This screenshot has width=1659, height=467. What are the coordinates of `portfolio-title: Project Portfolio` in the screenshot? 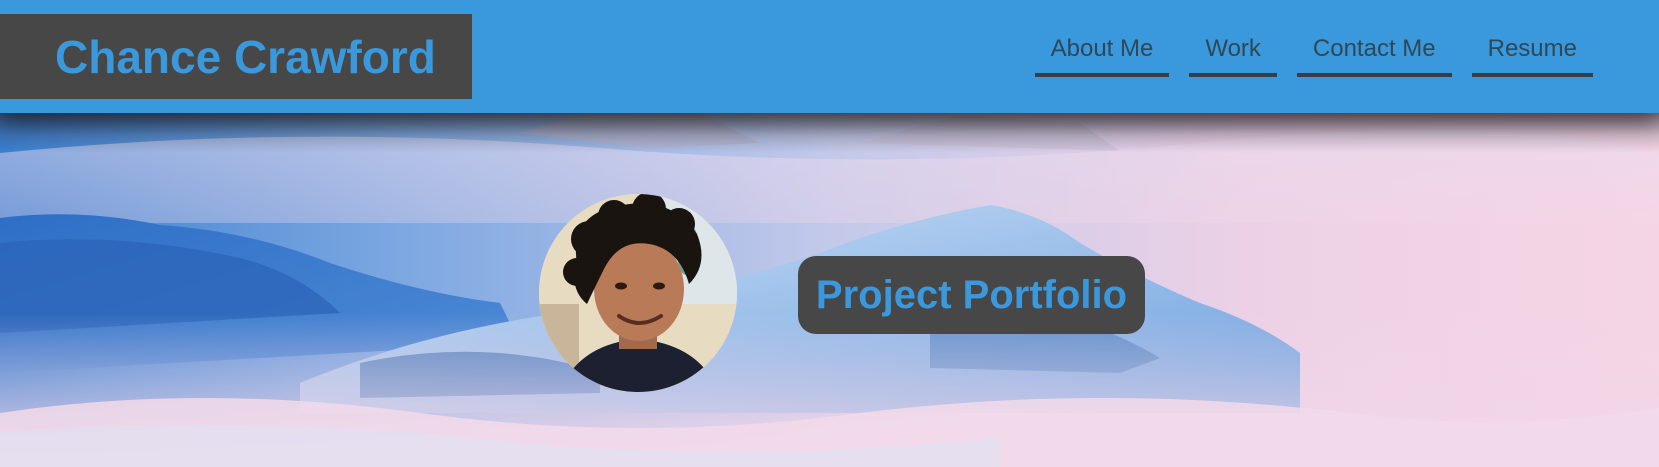 It's located at (971, 294).